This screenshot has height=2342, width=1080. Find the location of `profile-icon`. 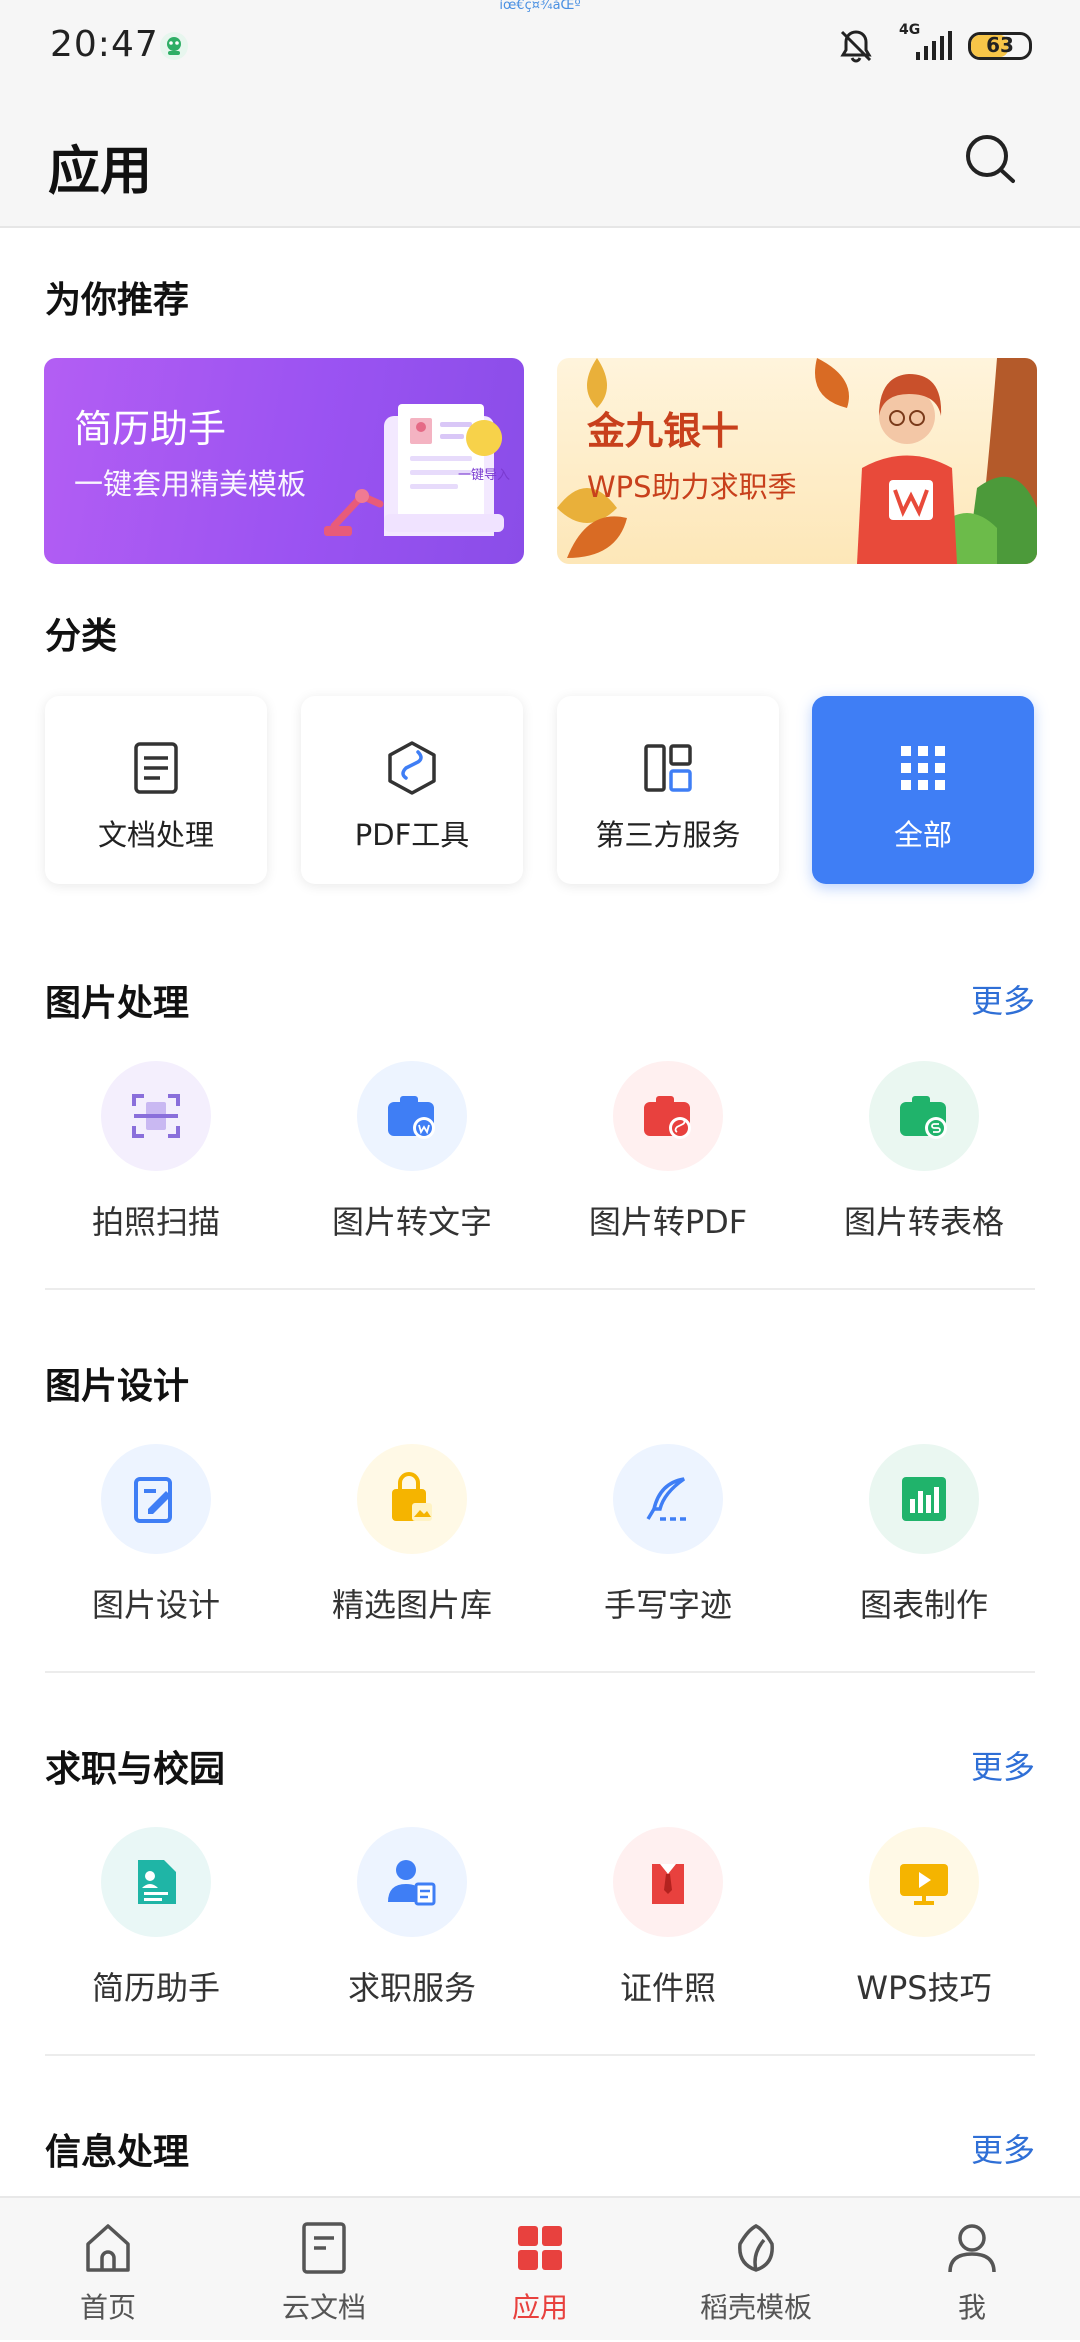

profile-icon is located at coordinates (972, 2248).